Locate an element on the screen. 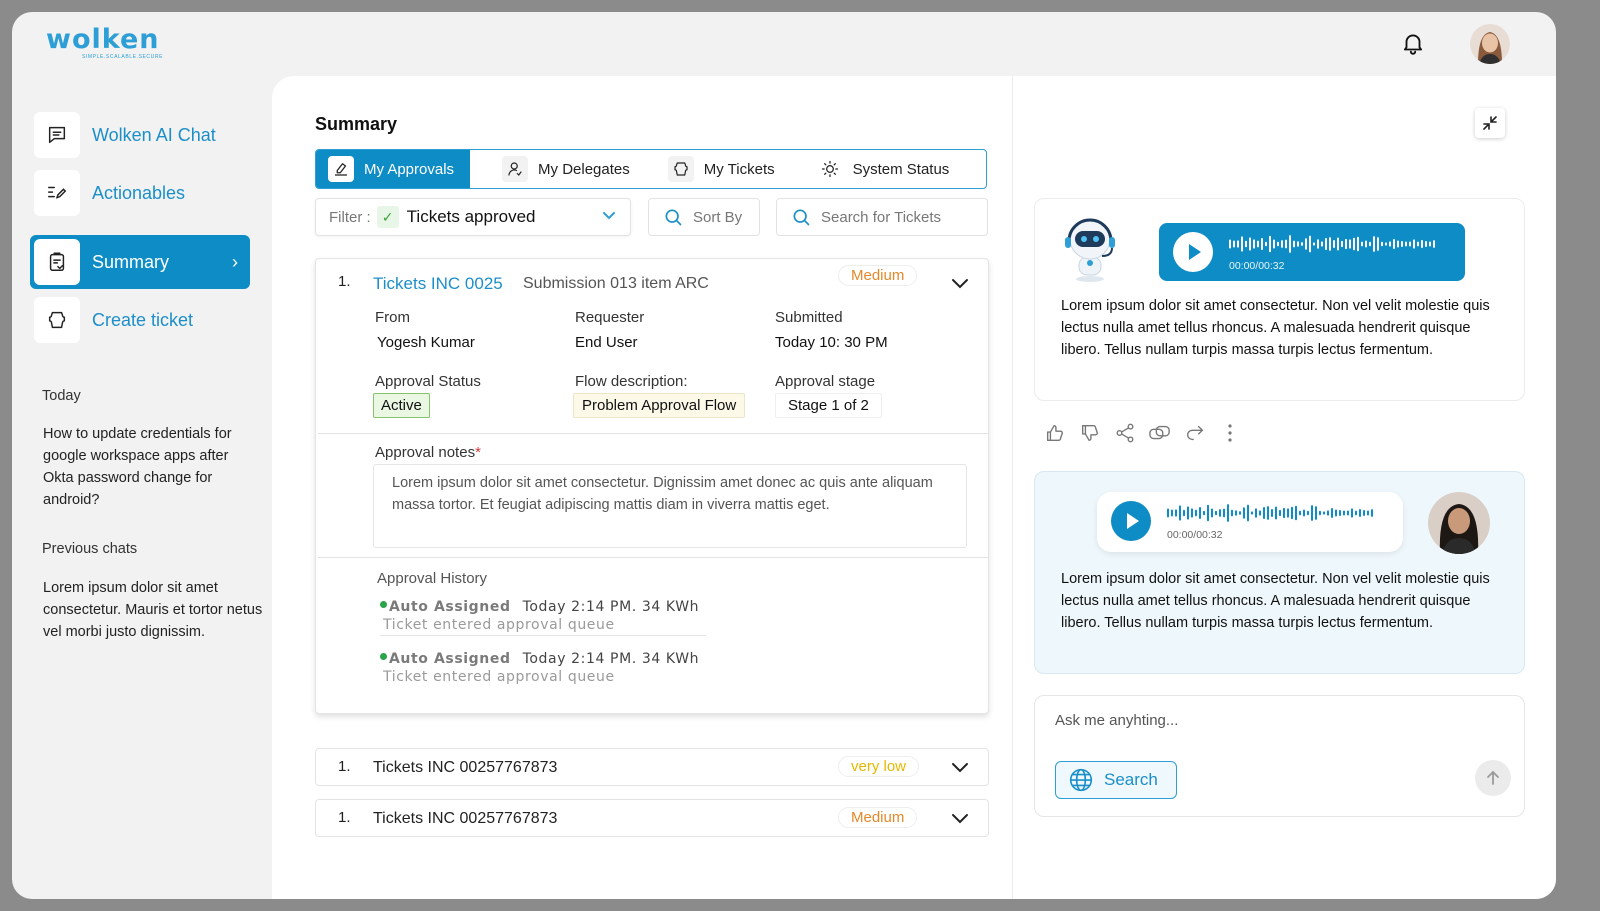  top-bar: wolken SIMPLE.SCALABLE.SECURE is located at coordinates (784, 44).